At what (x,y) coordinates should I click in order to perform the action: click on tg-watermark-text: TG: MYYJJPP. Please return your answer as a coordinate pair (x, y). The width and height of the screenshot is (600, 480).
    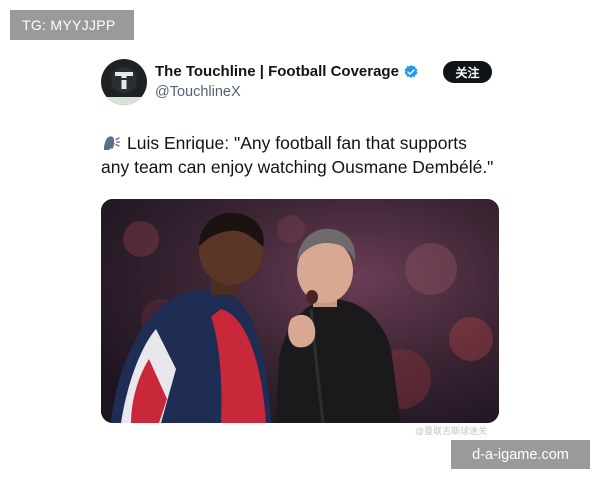
    Looking at the image, I should click on (69, 25).